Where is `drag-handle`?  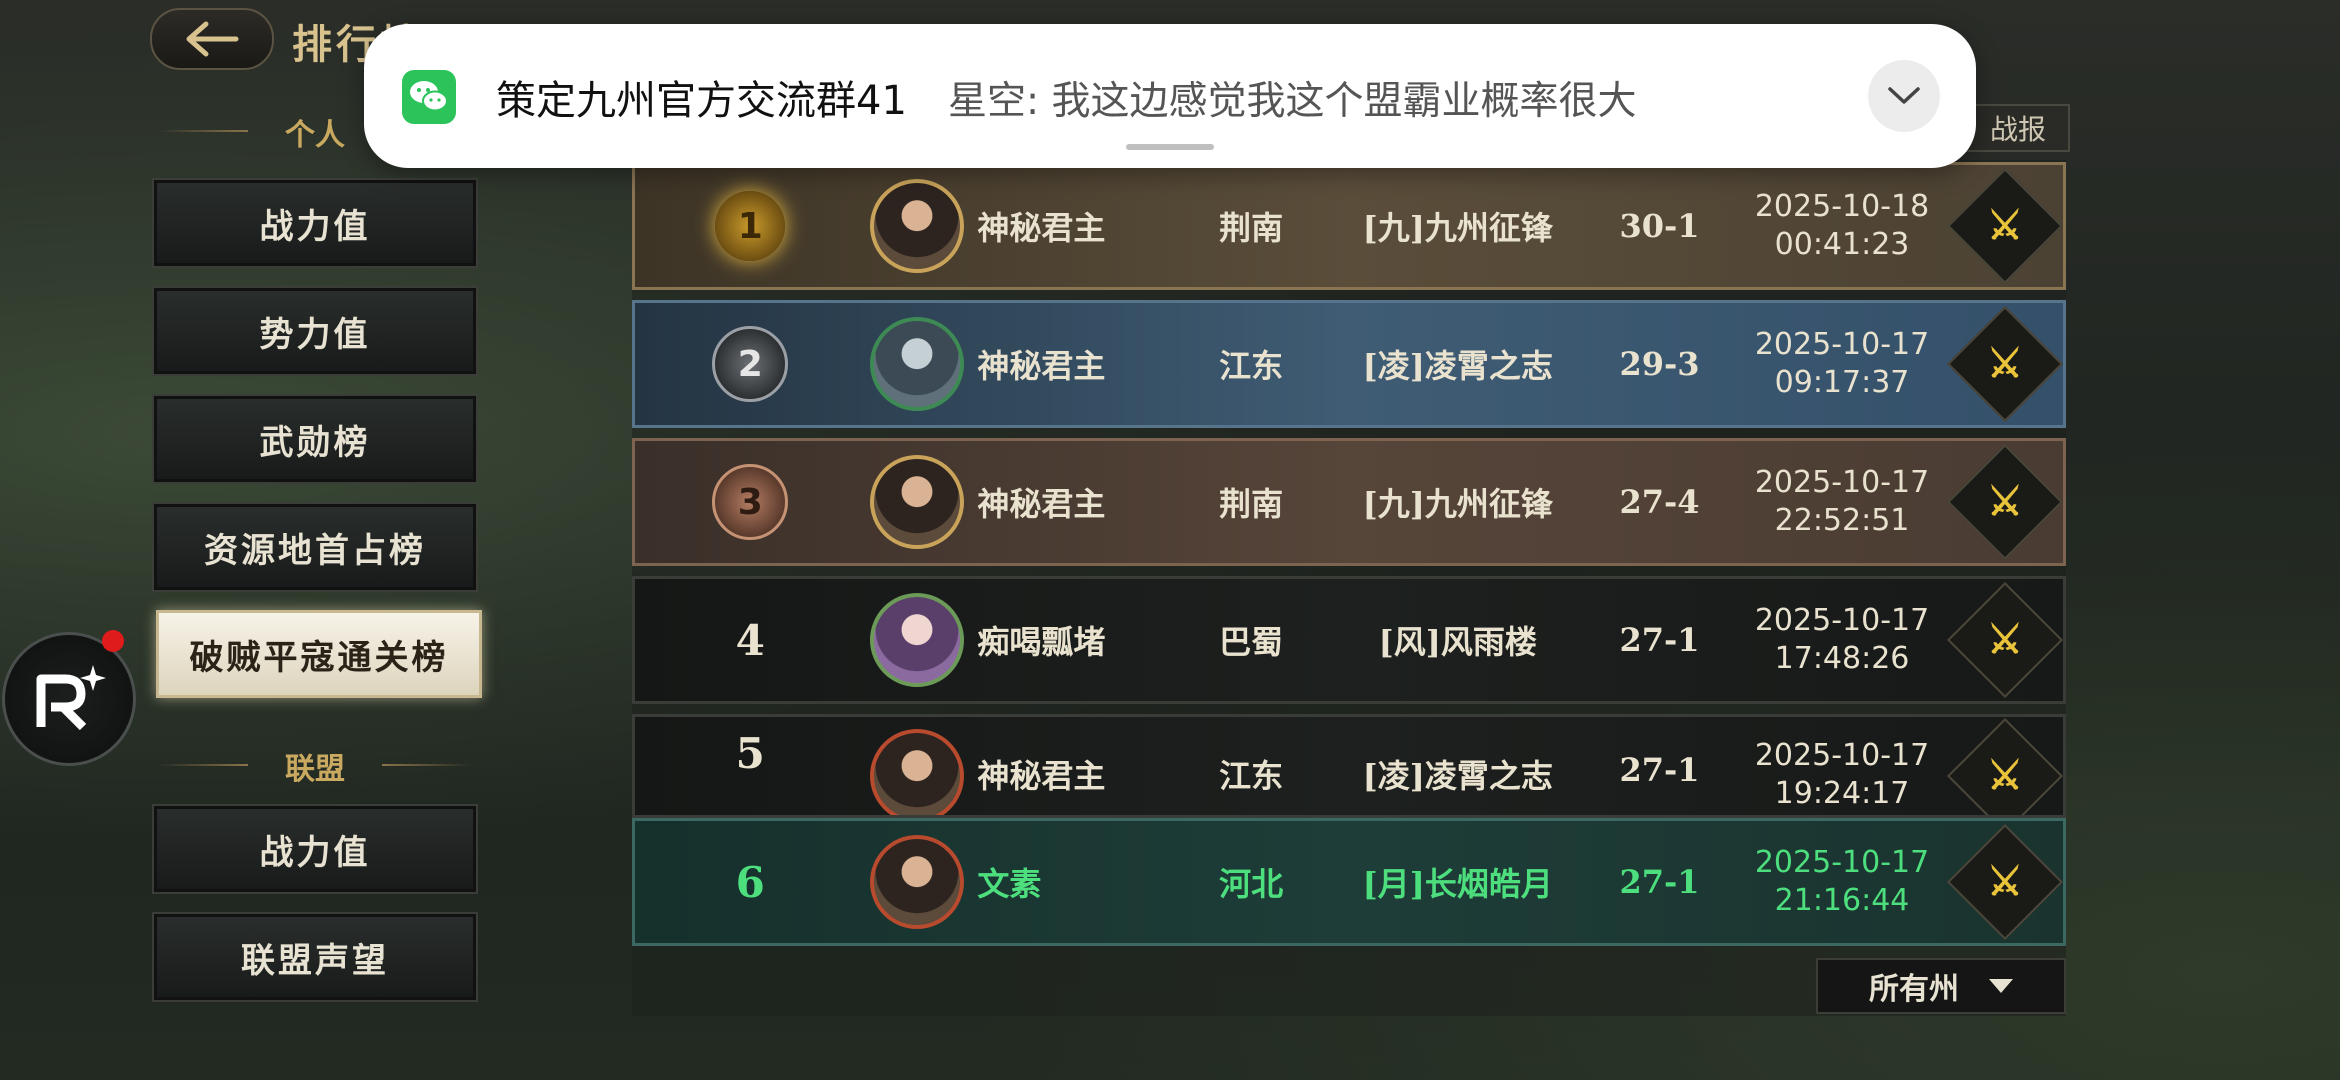 drag-handle is located at coordinates (1170, 147).